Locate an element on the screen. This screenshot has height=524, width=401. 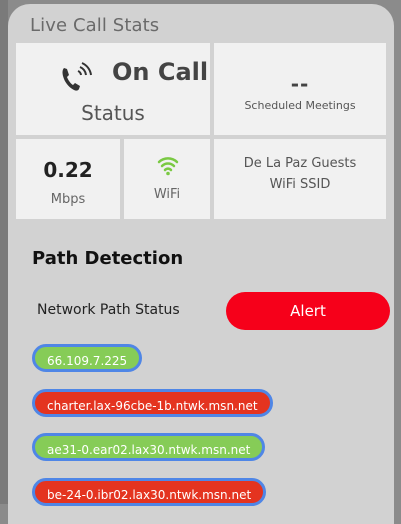
connection-type-tile: WiFi is located at coordinates (167, 179).